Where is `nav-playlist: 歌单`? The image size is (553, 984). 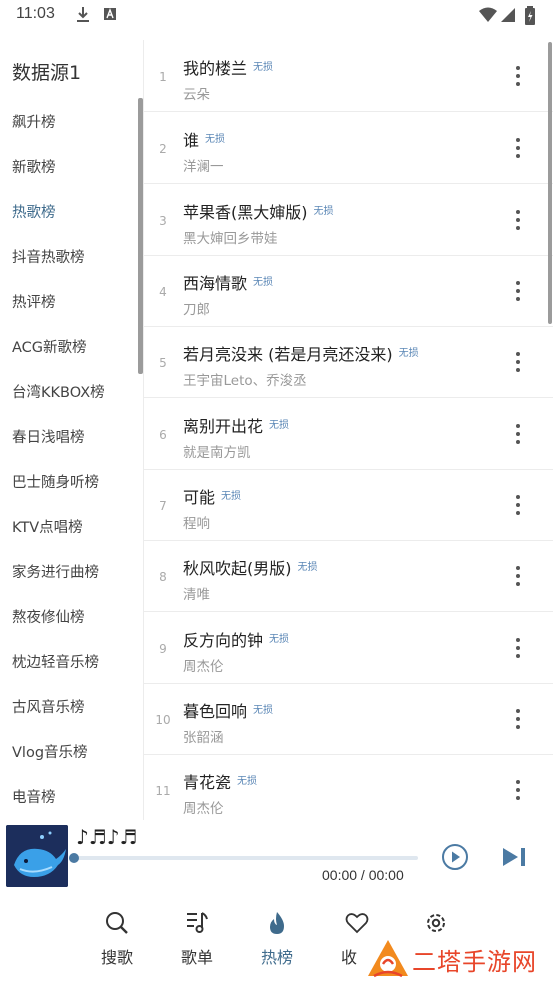
nav-playlist: 歌单 is located at coordinates (197, 939).